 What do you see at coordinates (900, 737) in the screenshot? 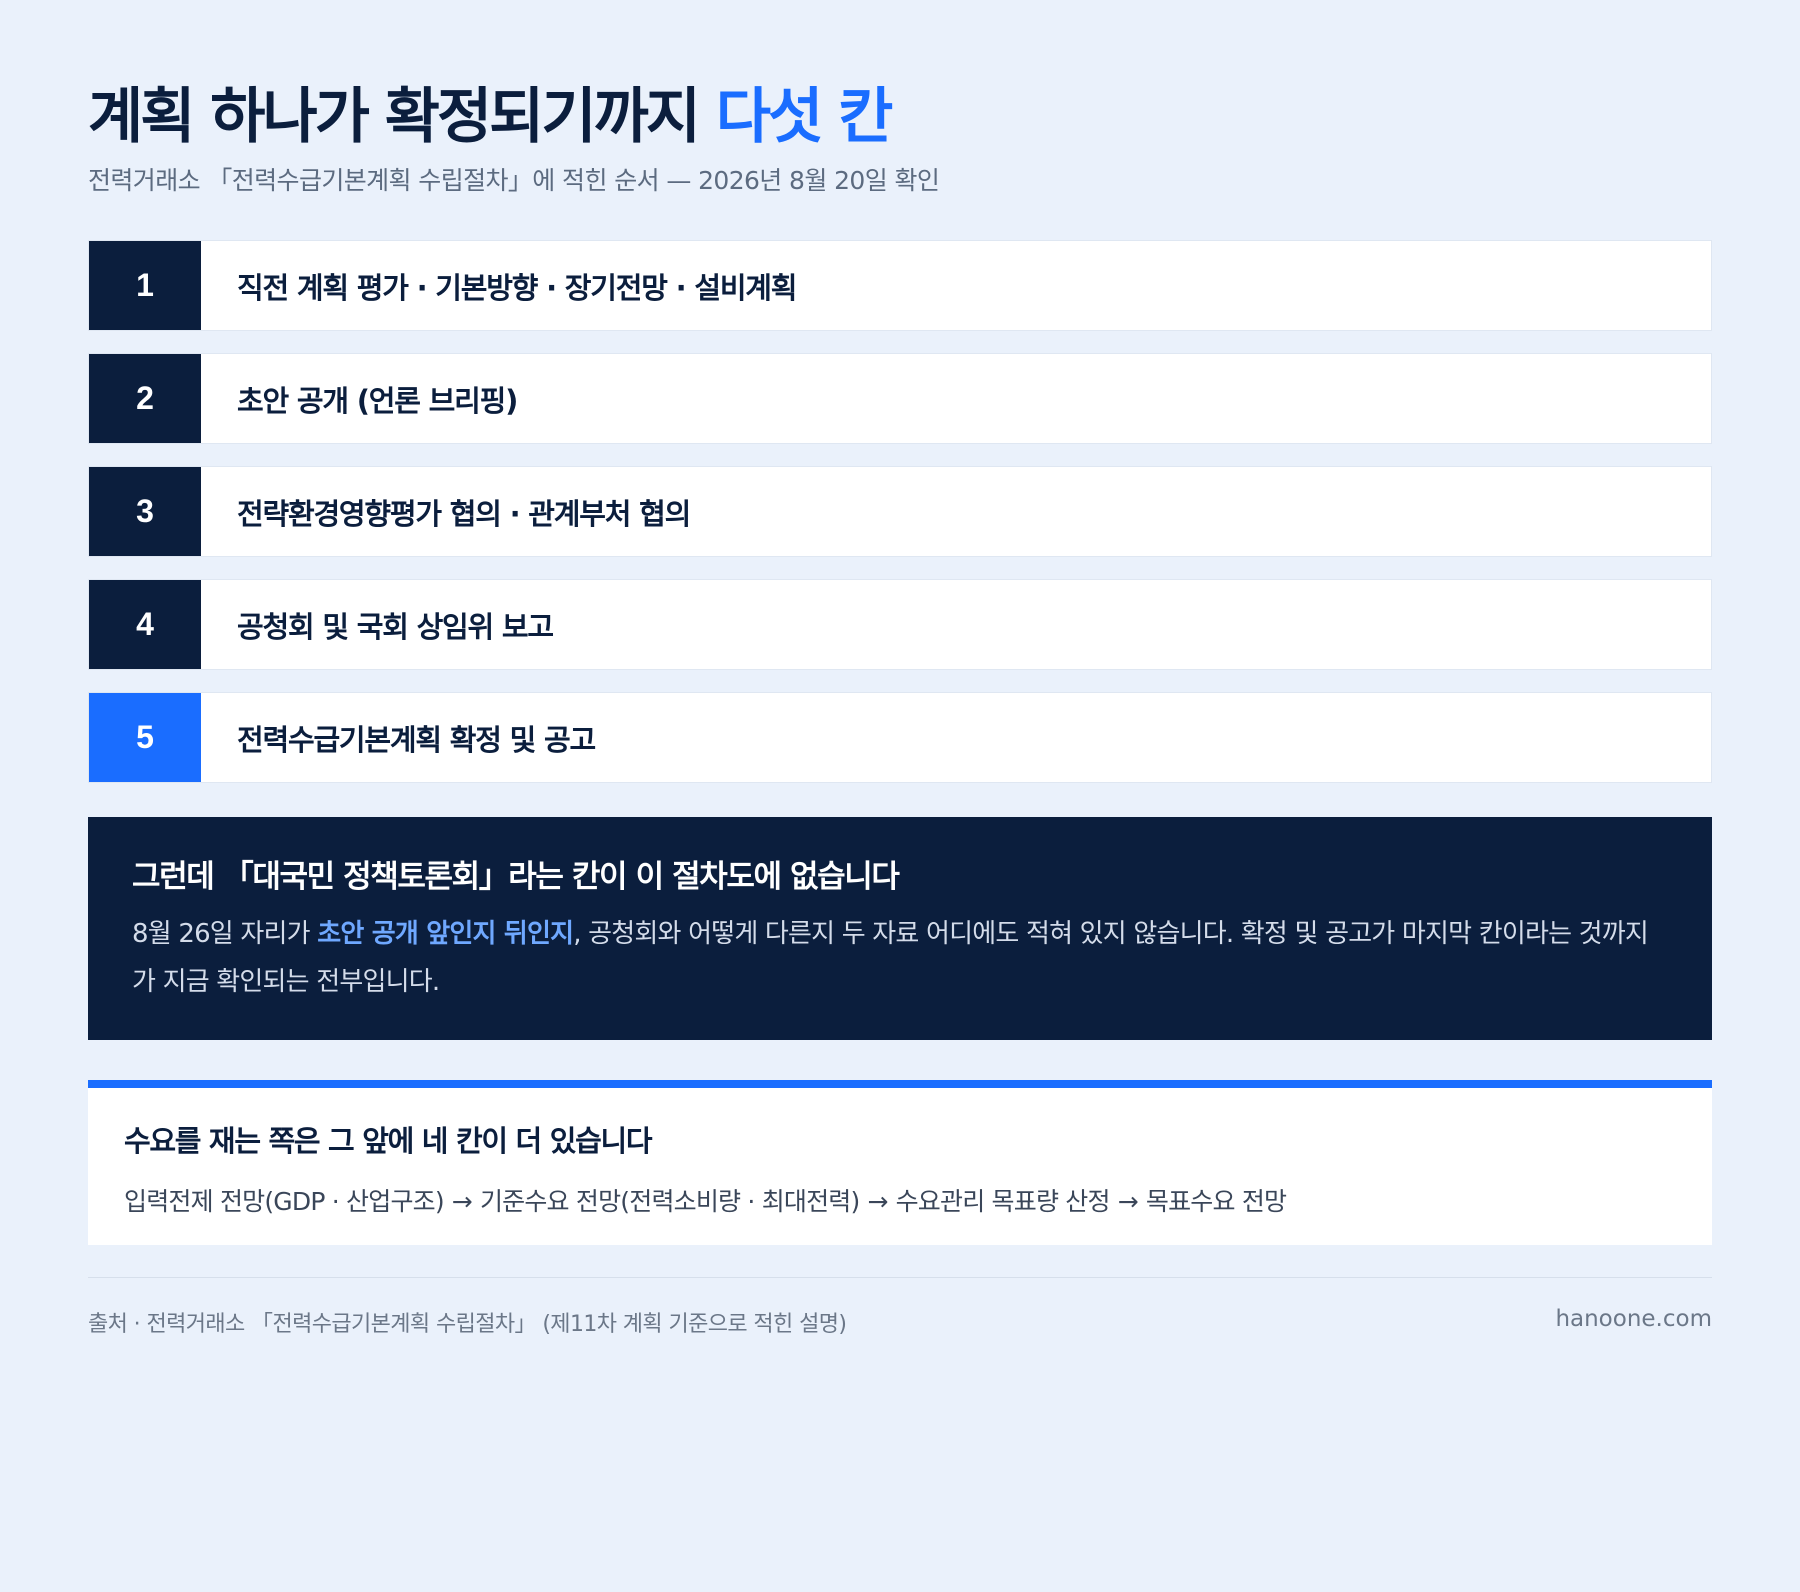
I see `step-row-5: 5 전력수급기본계획 확정 및 공고` at bounding box center [900, 737].